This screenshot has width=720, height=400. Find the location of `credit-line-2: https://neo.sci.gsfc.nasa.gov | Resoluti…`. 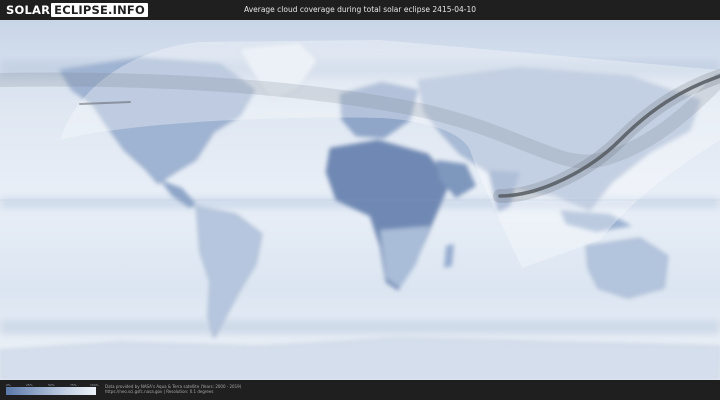

credit-line-2: https://neo.sci.gsfc.nasa.gov | Resoluti… is located at coordinates (159, 391).